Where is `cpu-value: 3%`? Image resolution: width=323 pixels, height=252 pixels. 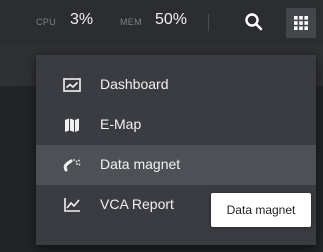
cpu-value: 3% is located at coordinates (82, 19).